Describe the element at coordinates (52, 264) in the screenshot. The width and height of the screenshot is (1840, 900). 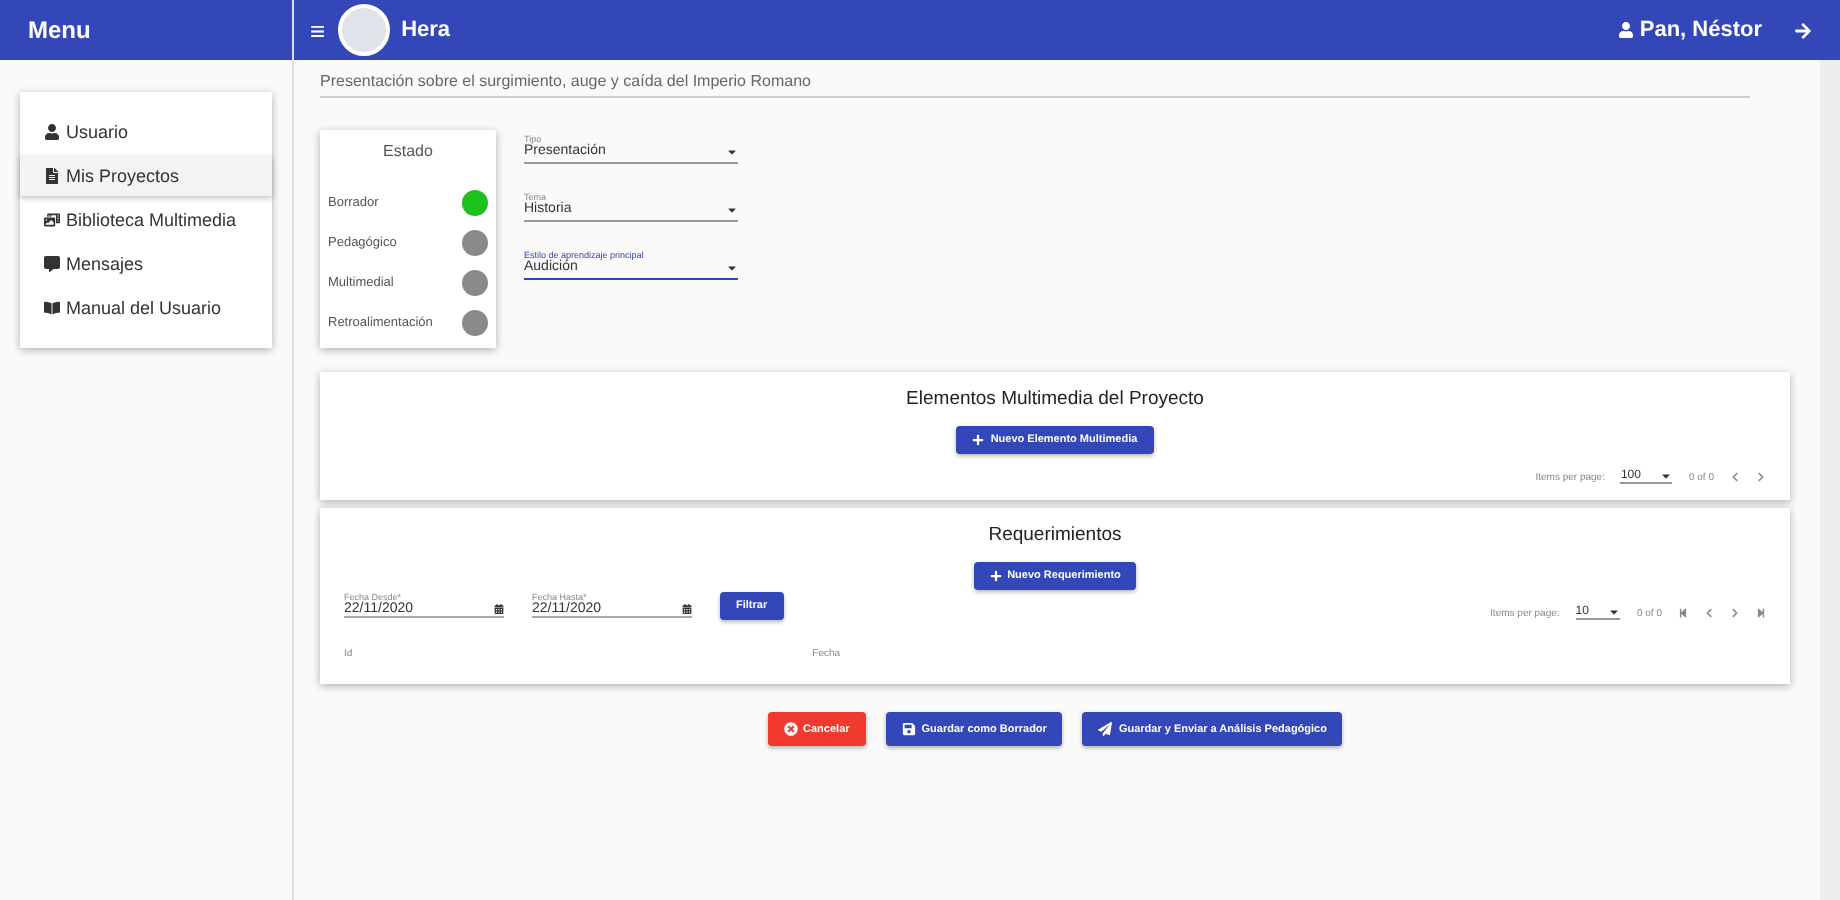
I see `chat-icon` at that location.